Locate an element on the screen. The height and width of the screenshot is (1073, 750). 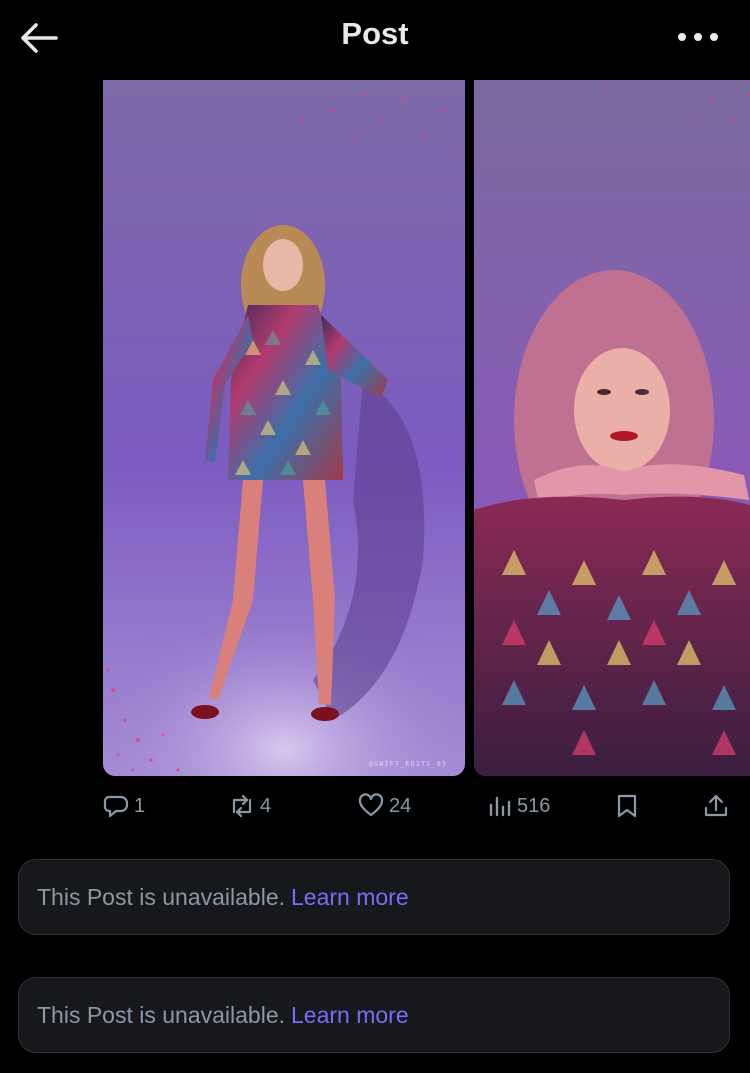
more-dots-icon is located at coordinates (698, 37).